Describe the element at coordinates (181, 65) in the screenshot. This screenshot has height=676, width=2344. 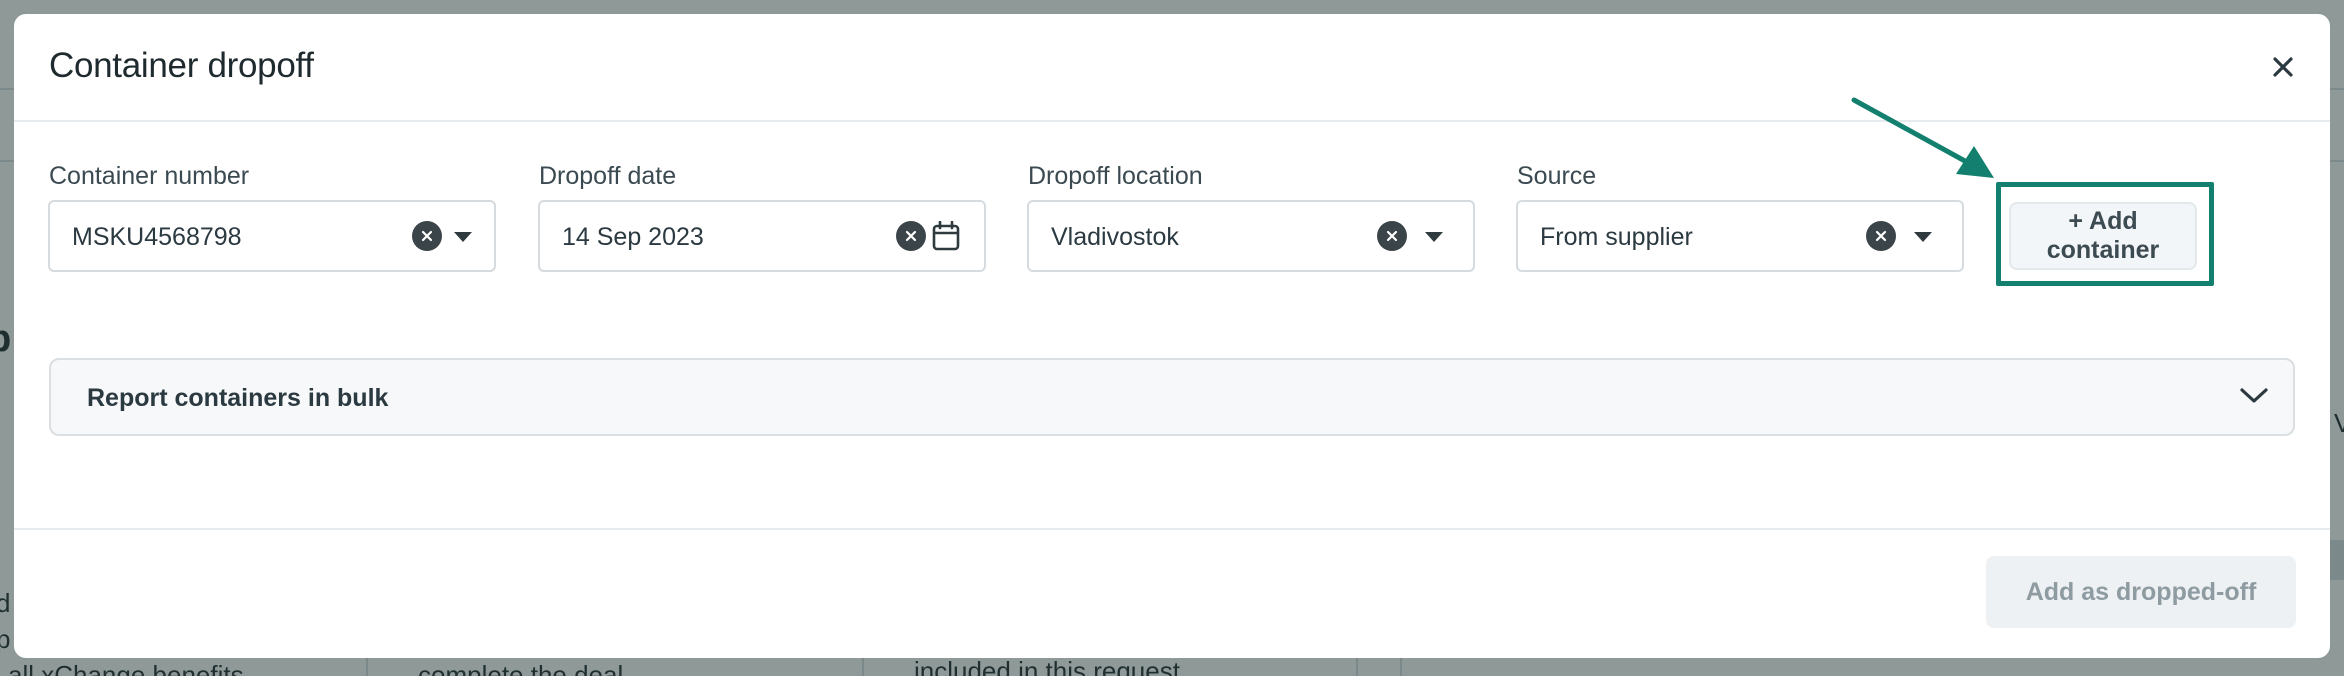
I see `modal-title: Container dropoff` at that location.